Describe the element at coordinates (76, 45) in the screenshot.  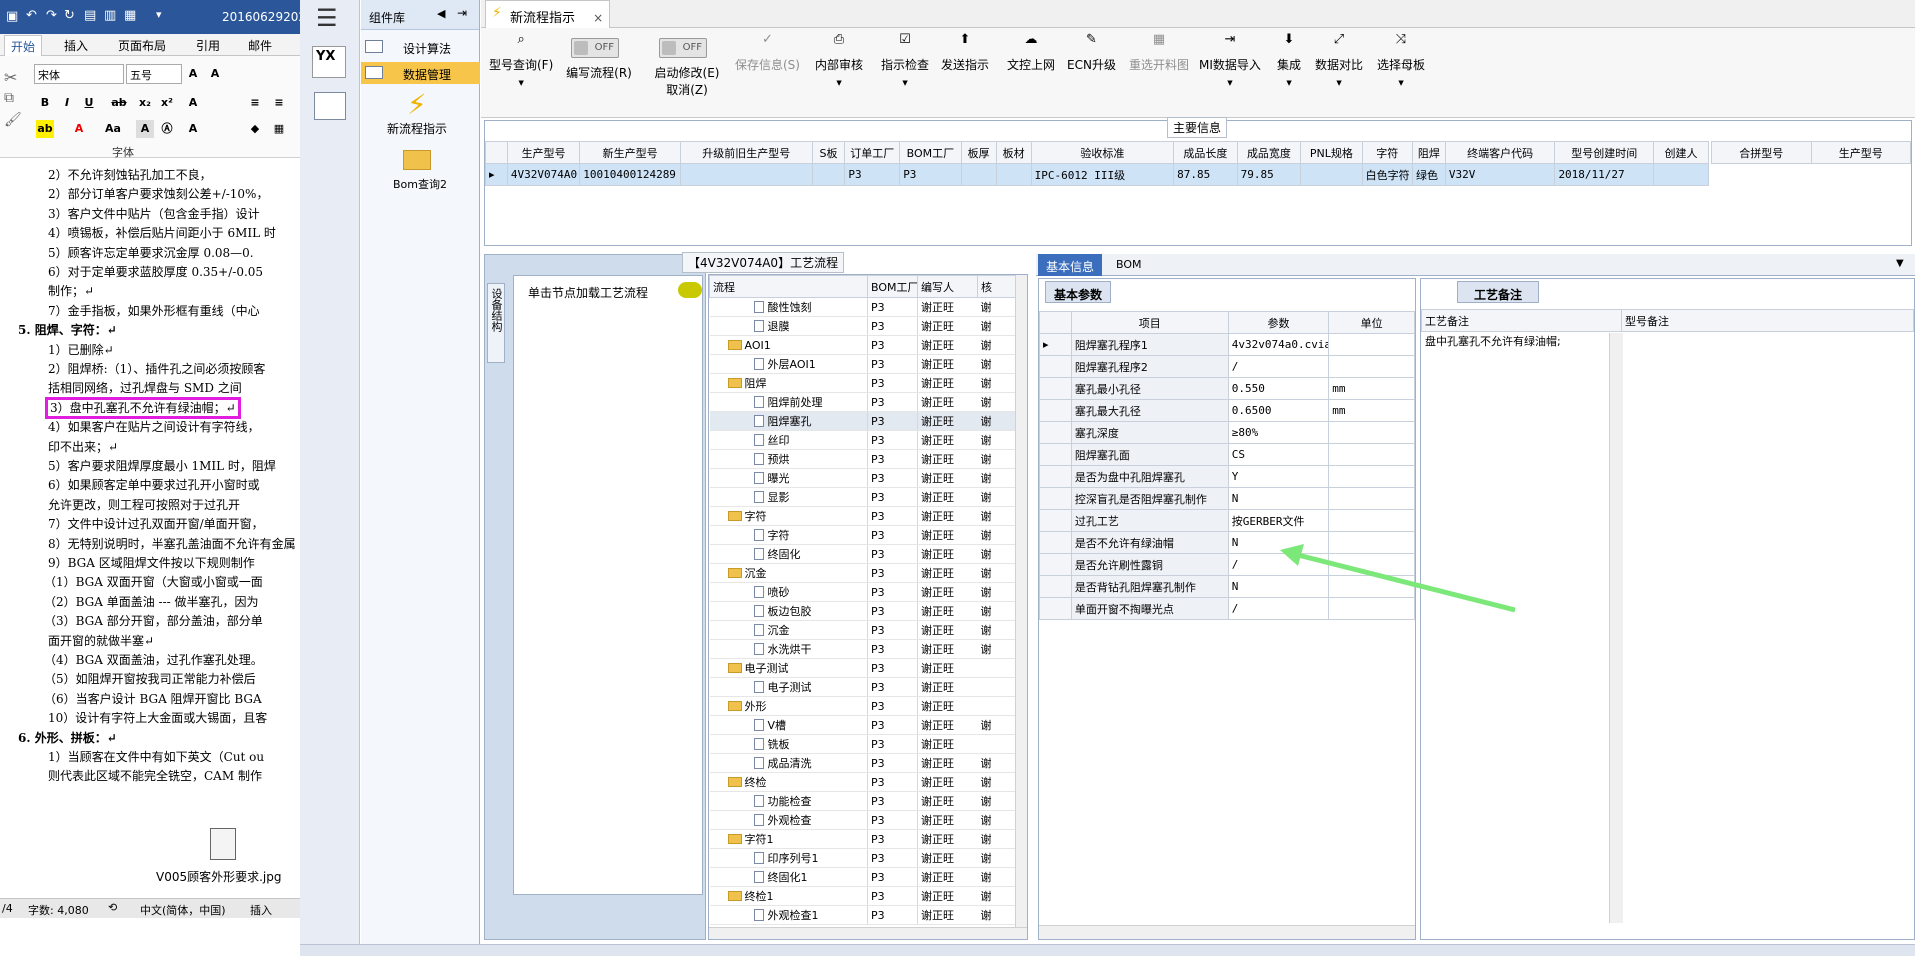
I see `word-tab-insert: 插入` at that location.